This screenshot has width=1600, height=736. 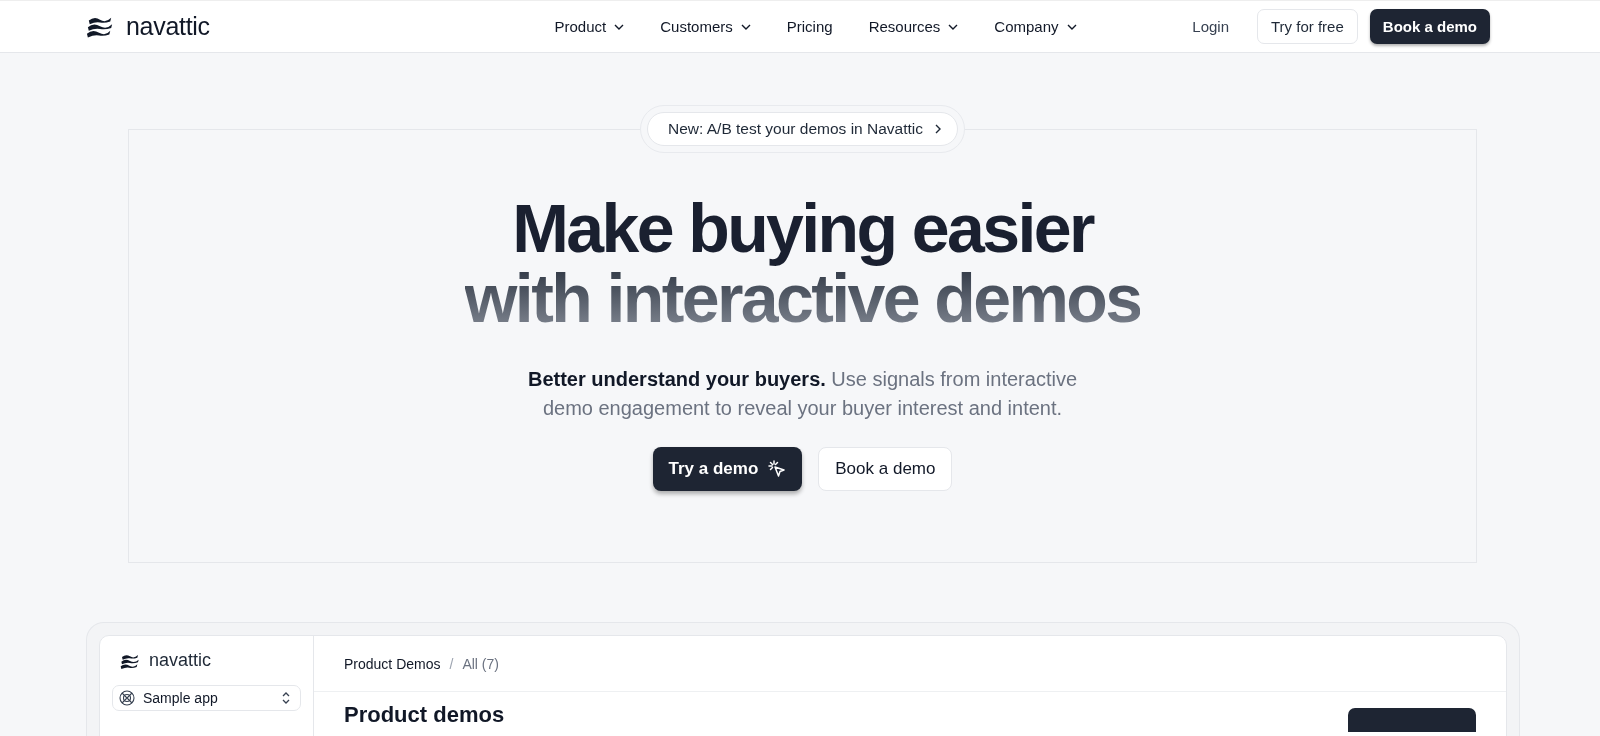 What do you see at coordinates (1307, 26) in the screenshot?
I see `try-for-free-button: Try for free` at bounding box center [1307, 26].